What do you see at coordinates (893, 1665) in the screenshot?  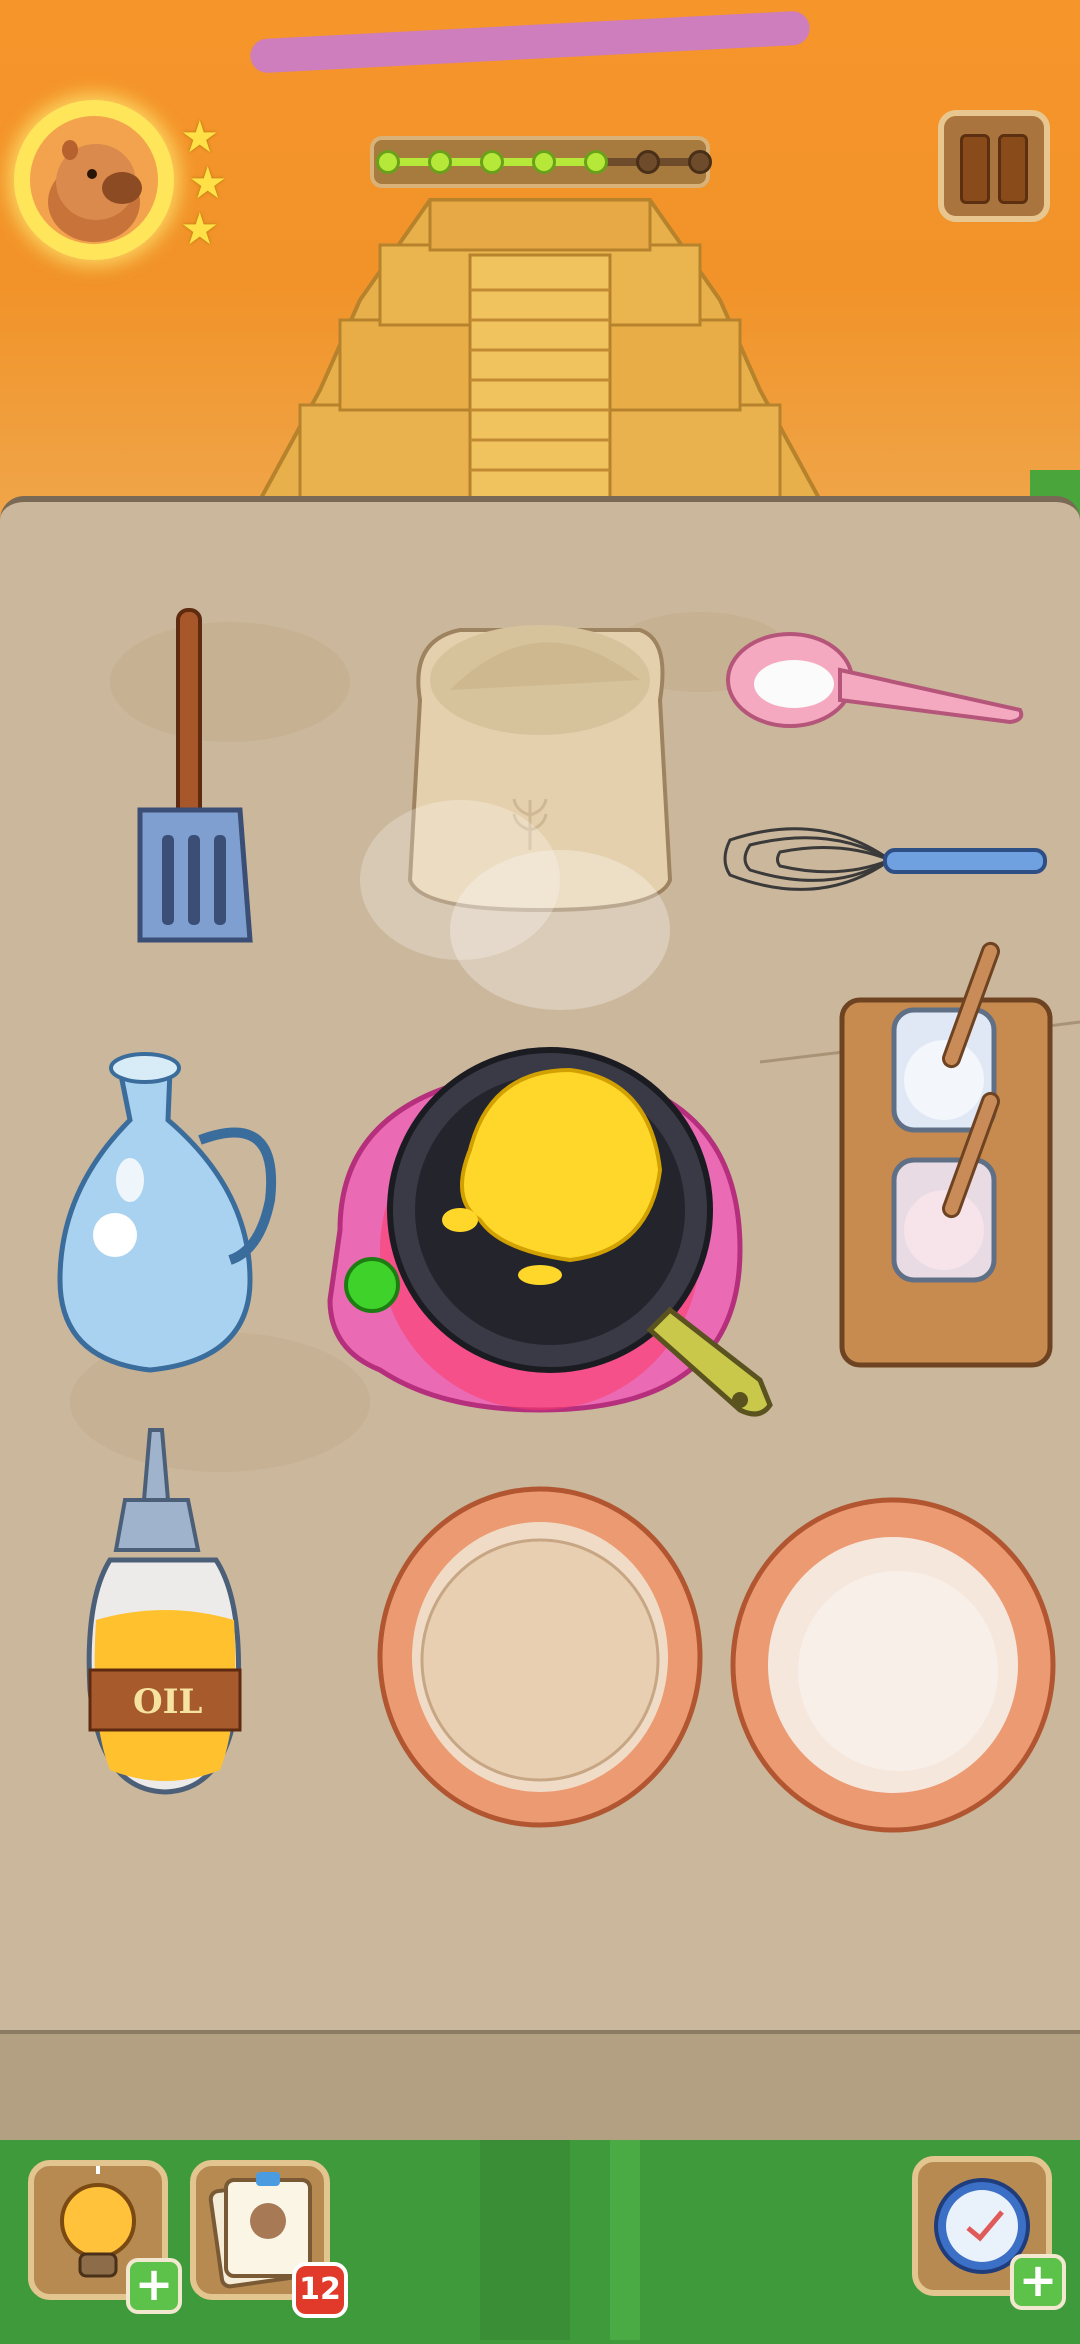 I see `empty-plate` at bounding box center [893, 1665].